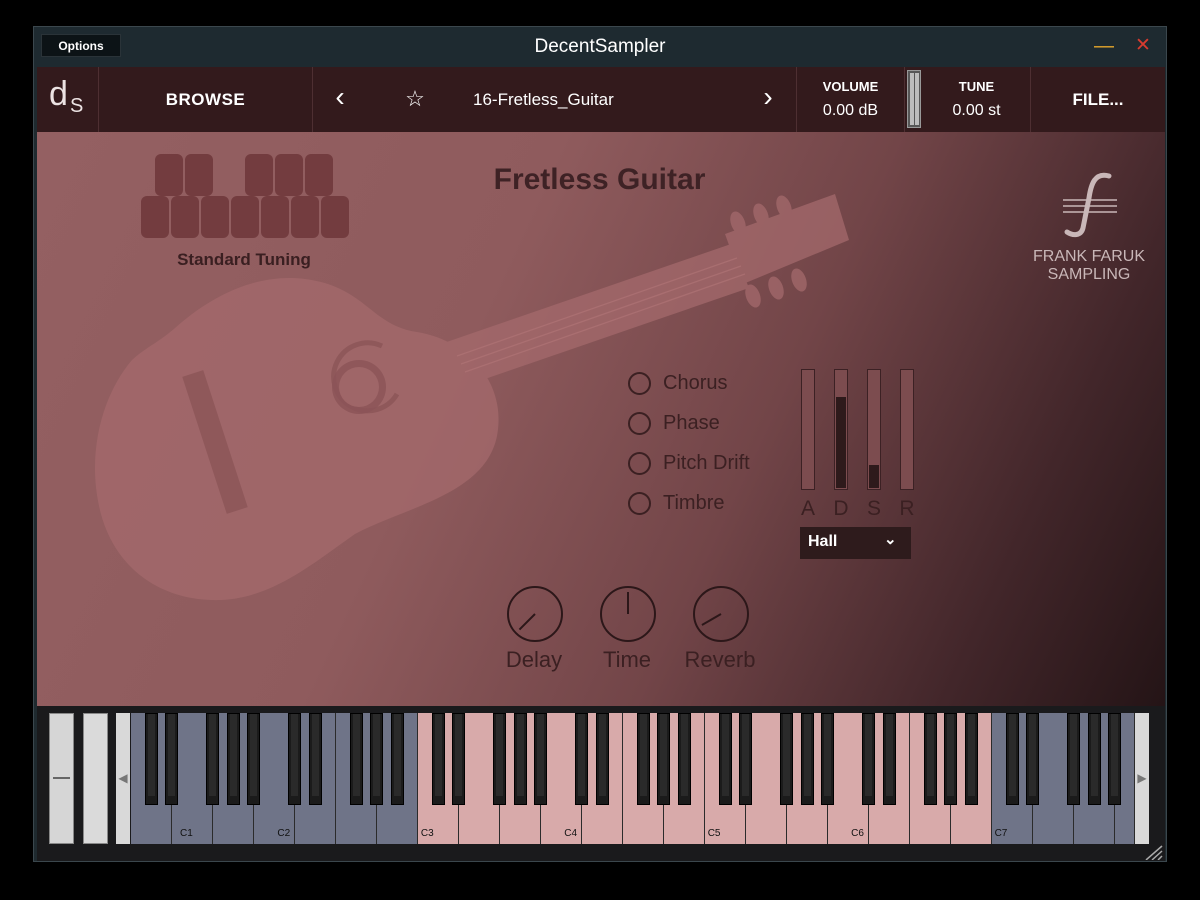 The width and height of the screenshot is (1200, 900). I want to click on close-button: ✕, so click(1143, 46).